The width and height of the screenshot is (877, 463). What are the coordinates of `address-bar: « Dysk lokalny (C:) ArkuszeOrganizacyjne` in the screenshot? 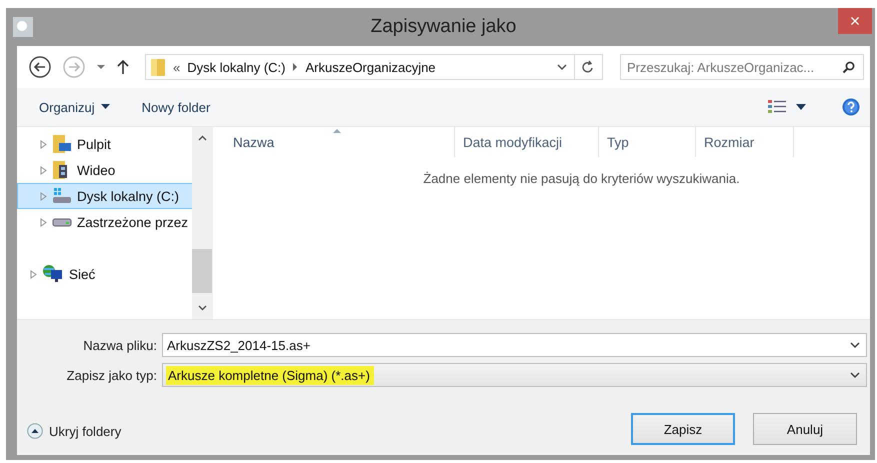 It's located at (374, 67).